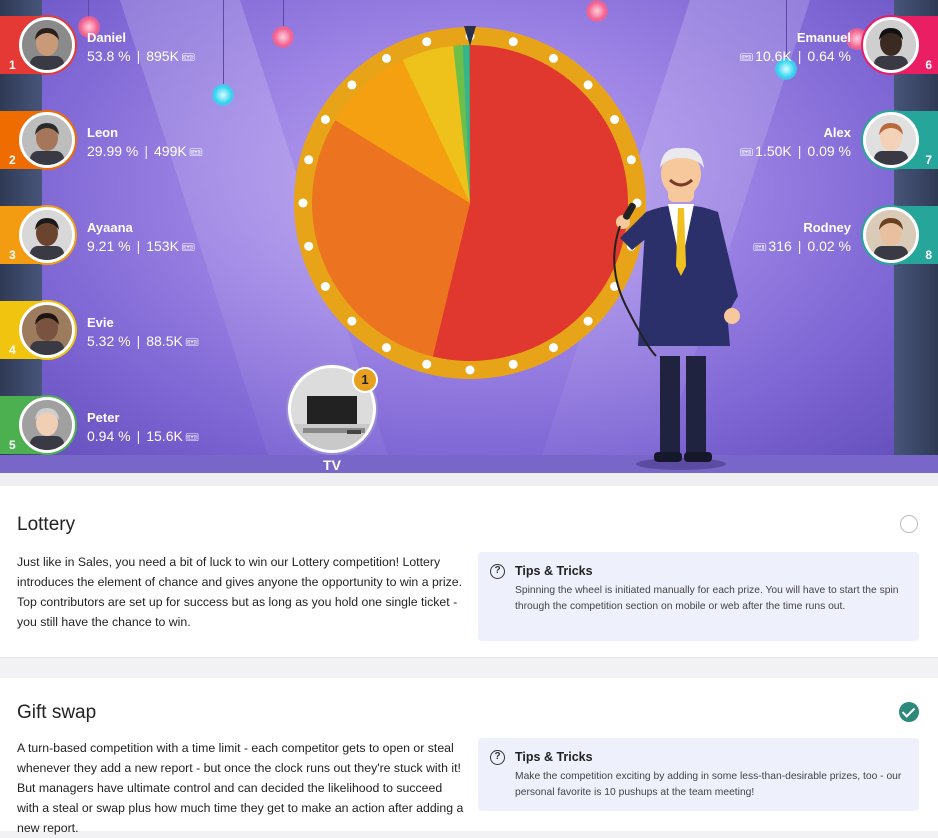  What do you see at coordinates (109, 246) in the screenshot?
I see `win-percent: 9.21 %` at bounding box center [109, 246].